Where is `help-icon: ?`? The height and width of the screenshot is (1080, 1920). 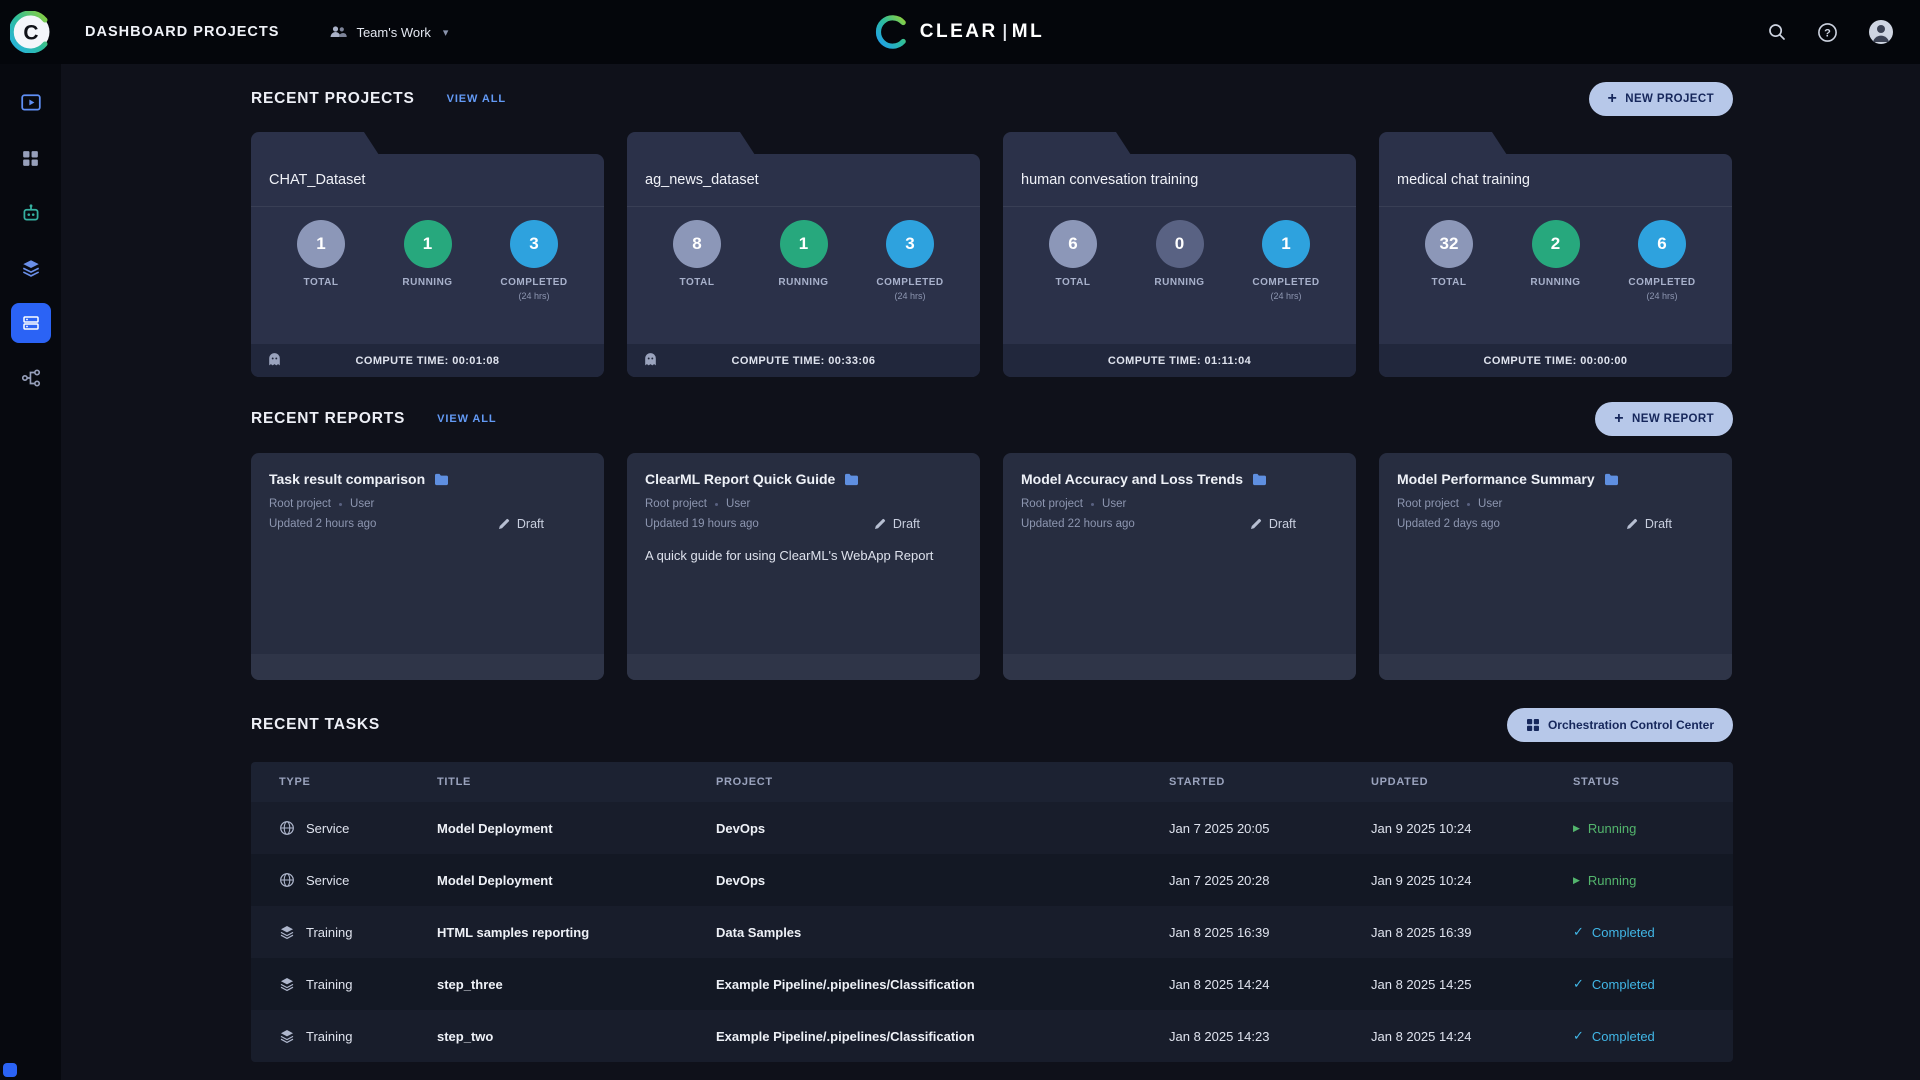 help-icon: ? is located at coordinates (1827, 32).